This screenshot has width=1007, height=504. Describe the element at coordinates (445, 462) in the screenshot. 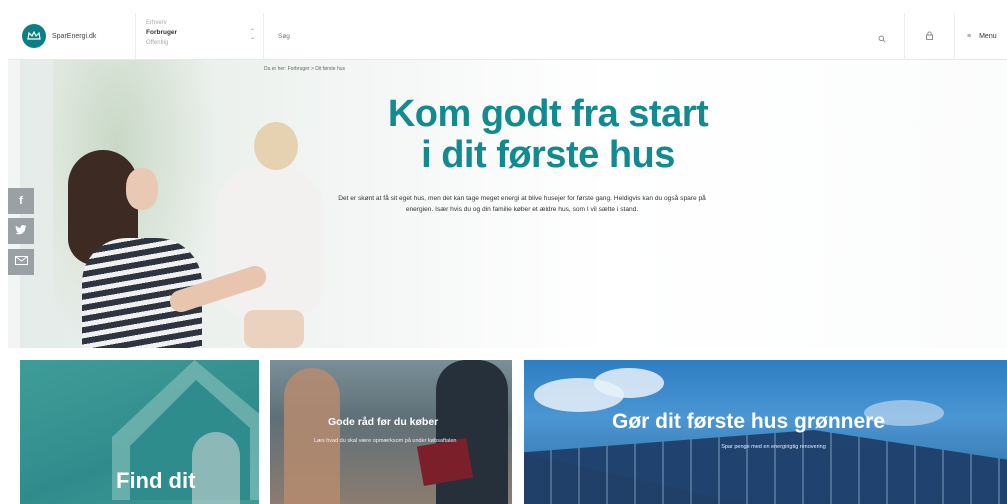

I see `card-photo-folder` at that location.